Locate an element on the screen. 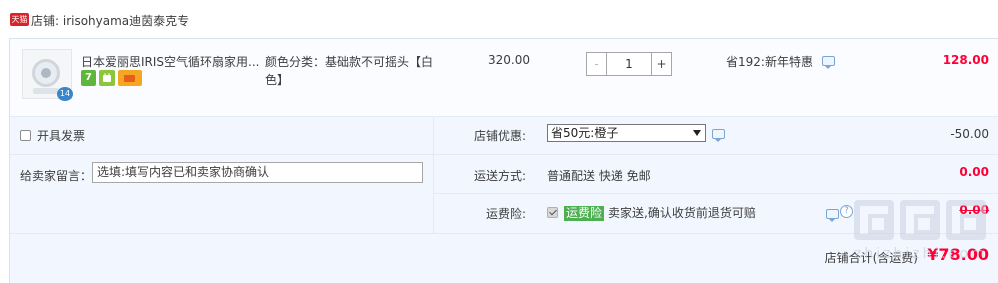  coupon-label: 店铺优惠: is located at coordinates (499, 136).